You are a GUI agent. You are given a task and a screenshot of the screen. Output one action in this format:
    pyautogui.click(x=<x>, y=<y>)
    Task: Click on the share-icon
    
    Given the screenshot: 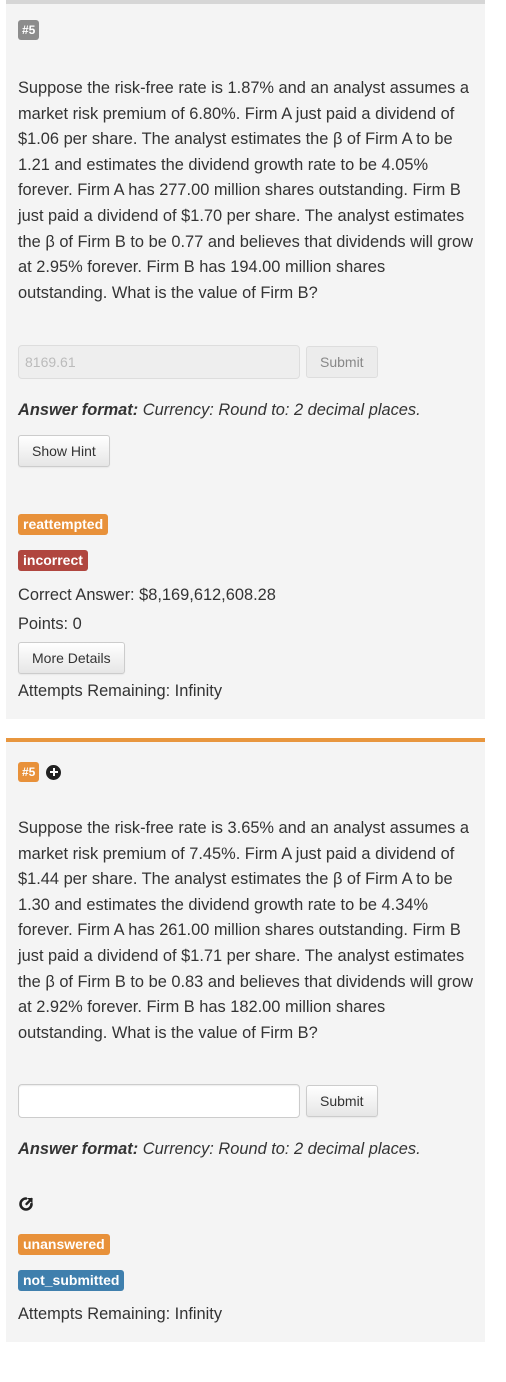 What is the action you would take?
    pyautogui.click(x=26, y=1204)
    